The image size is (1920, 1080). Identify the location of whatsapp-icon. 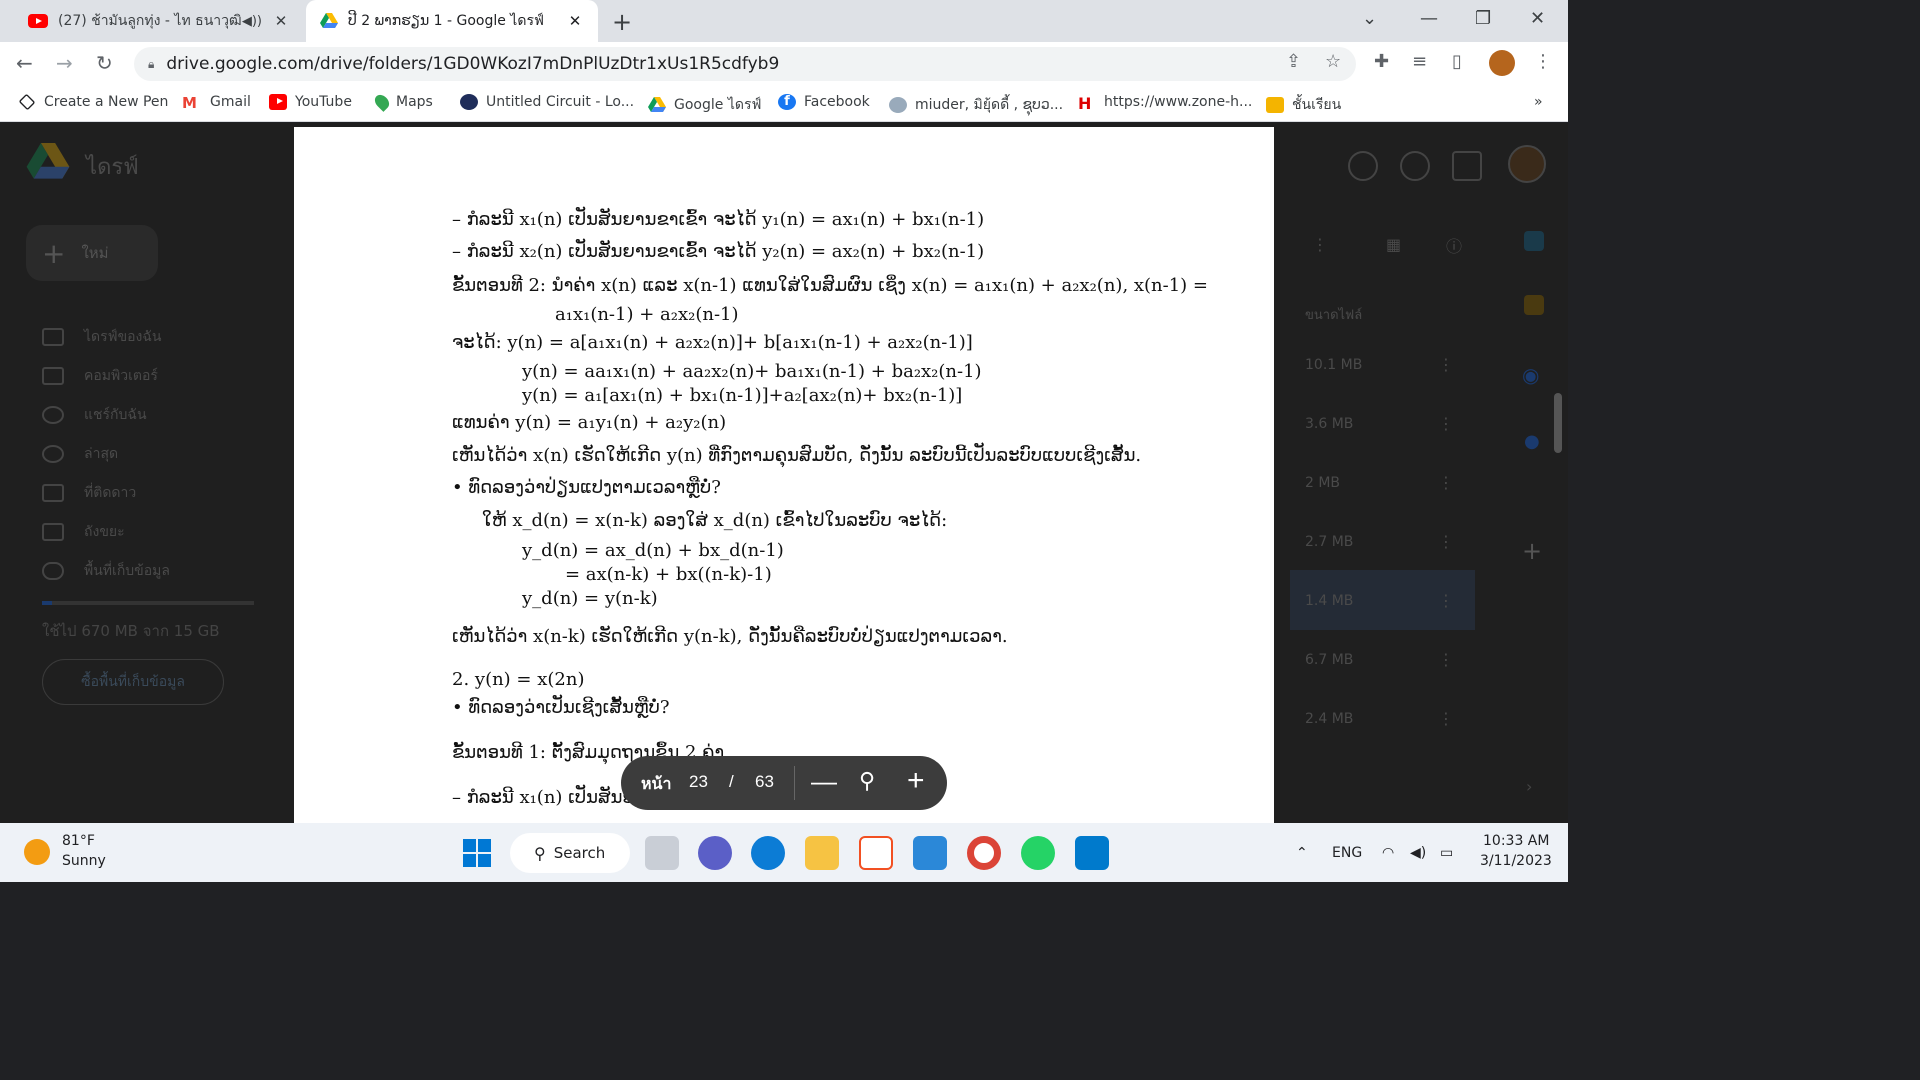
(1038, 853).